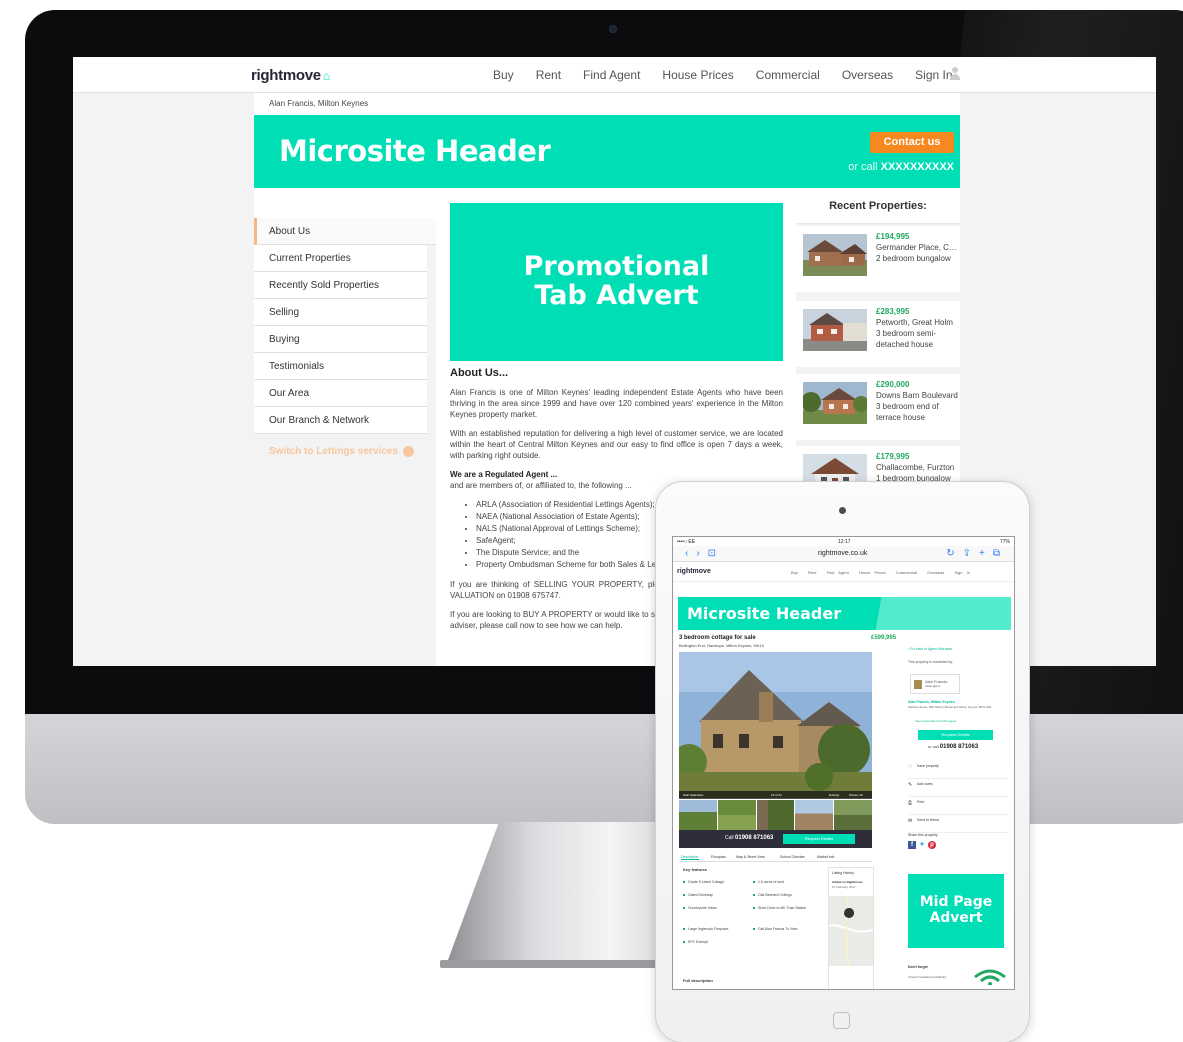 The height and width of the screenshot is (1042, 1183). What do you see at coordinates (749, 838) in the screenshot?
I see `call-phone: Call 01908 871063` at bounding box center [749, 838].